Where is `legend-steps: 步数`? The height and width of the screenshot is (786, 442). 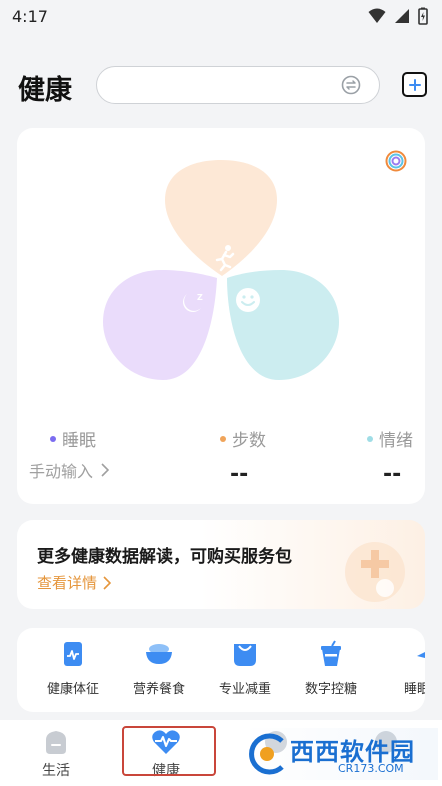
legend-steps: 步数 is located at coordinates (243, 438).